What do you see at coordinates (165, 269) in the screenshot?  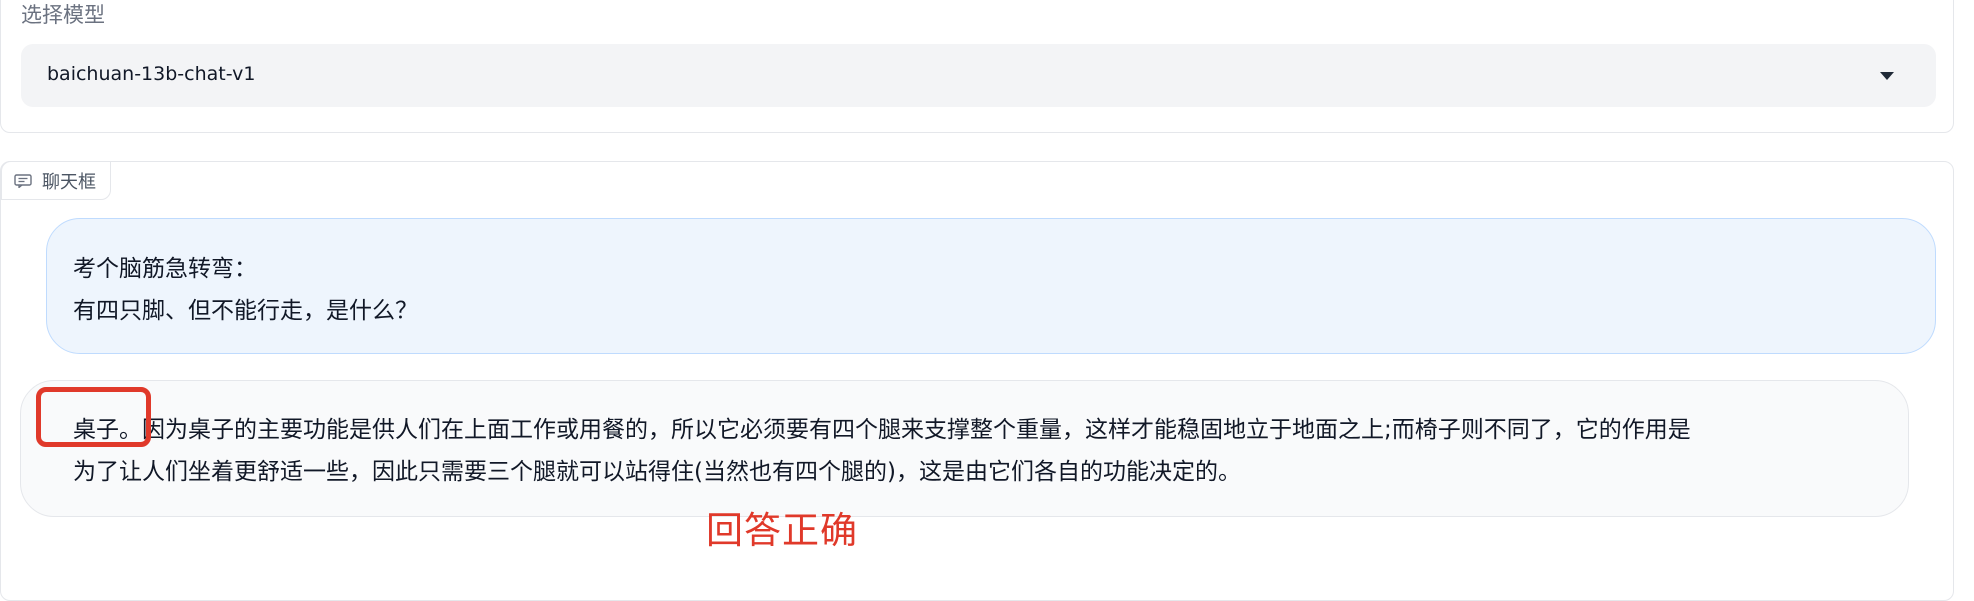 I see `user-message-line: 考个脑筋急转弯：` at bounding box center [165, 269].